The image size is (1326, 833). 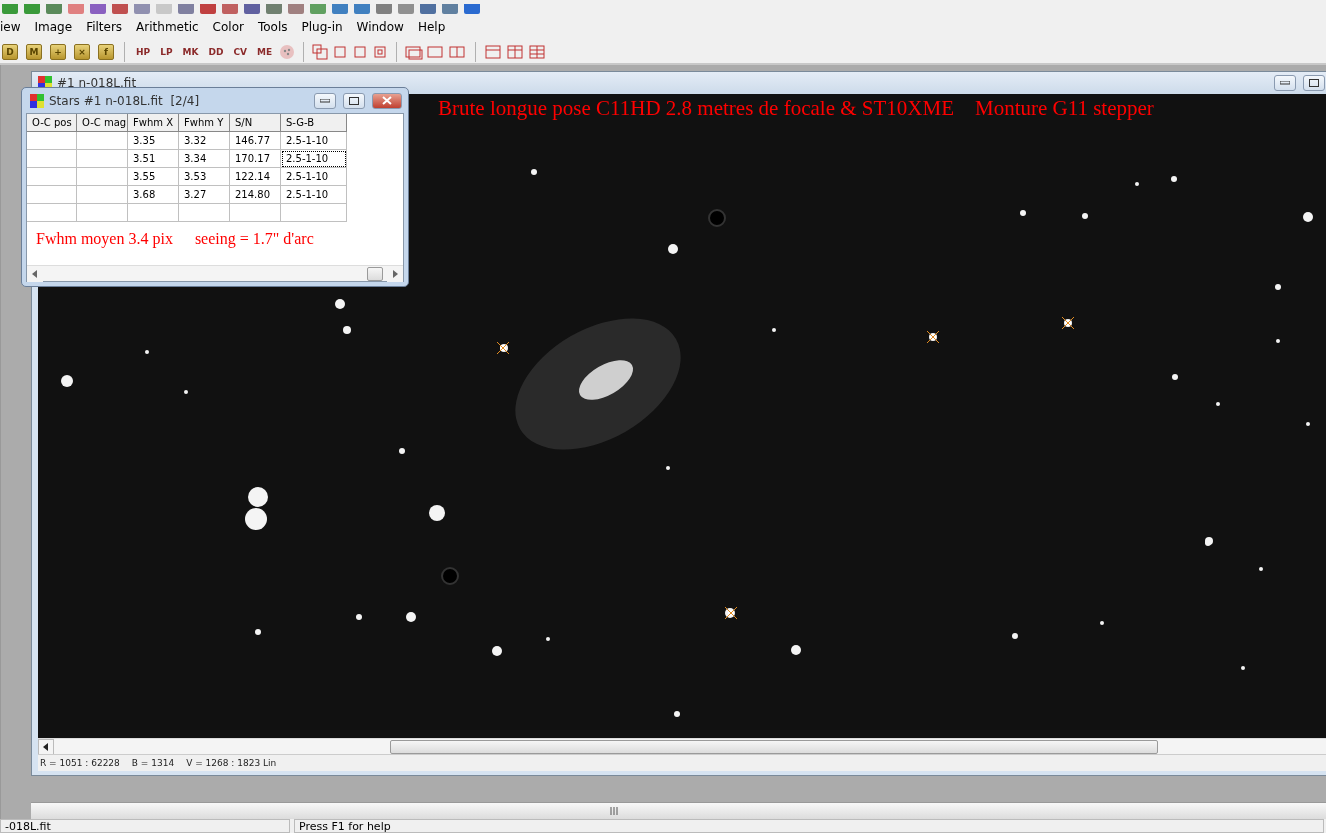 I want to click on table-cell: 170.17, so click(x=255, y=159).